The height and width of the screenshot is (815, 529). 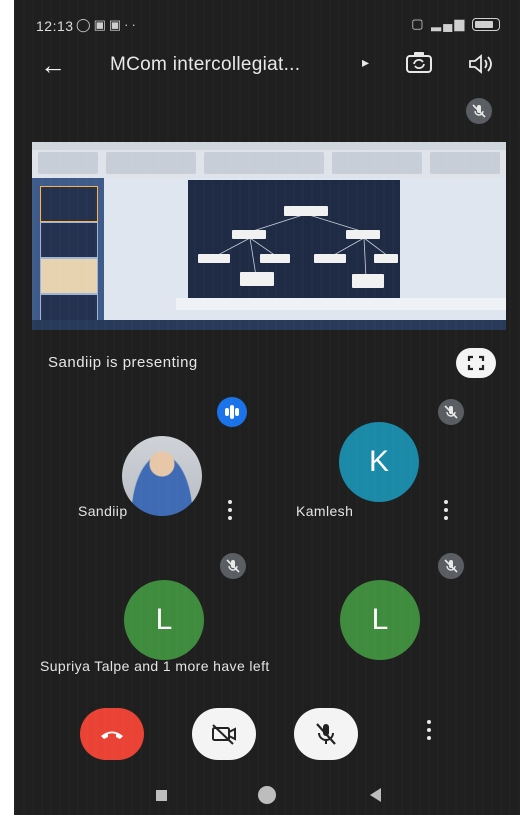 What do you see at coordinates (419, 63) in the screenshot?
I see `switch-camera-icon` at bounding box center [419, 63].